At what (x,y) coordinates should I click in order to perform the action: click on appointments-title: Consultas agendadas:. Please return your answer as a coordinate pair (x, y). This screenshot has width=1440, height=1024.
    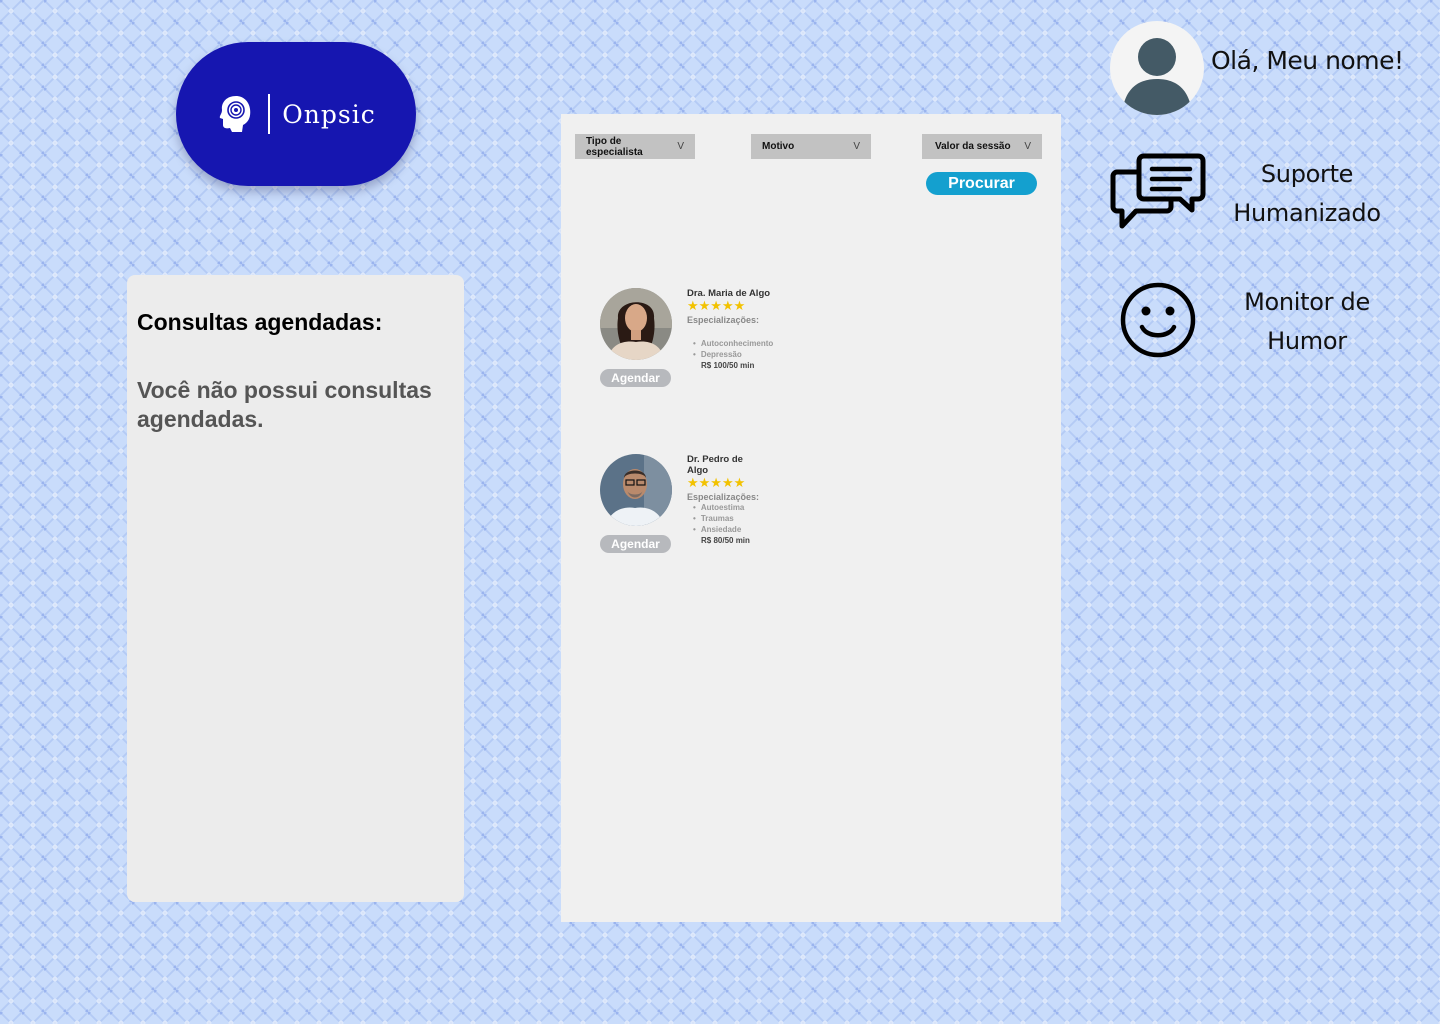
    Looking at the image, I should click on (260, 322).